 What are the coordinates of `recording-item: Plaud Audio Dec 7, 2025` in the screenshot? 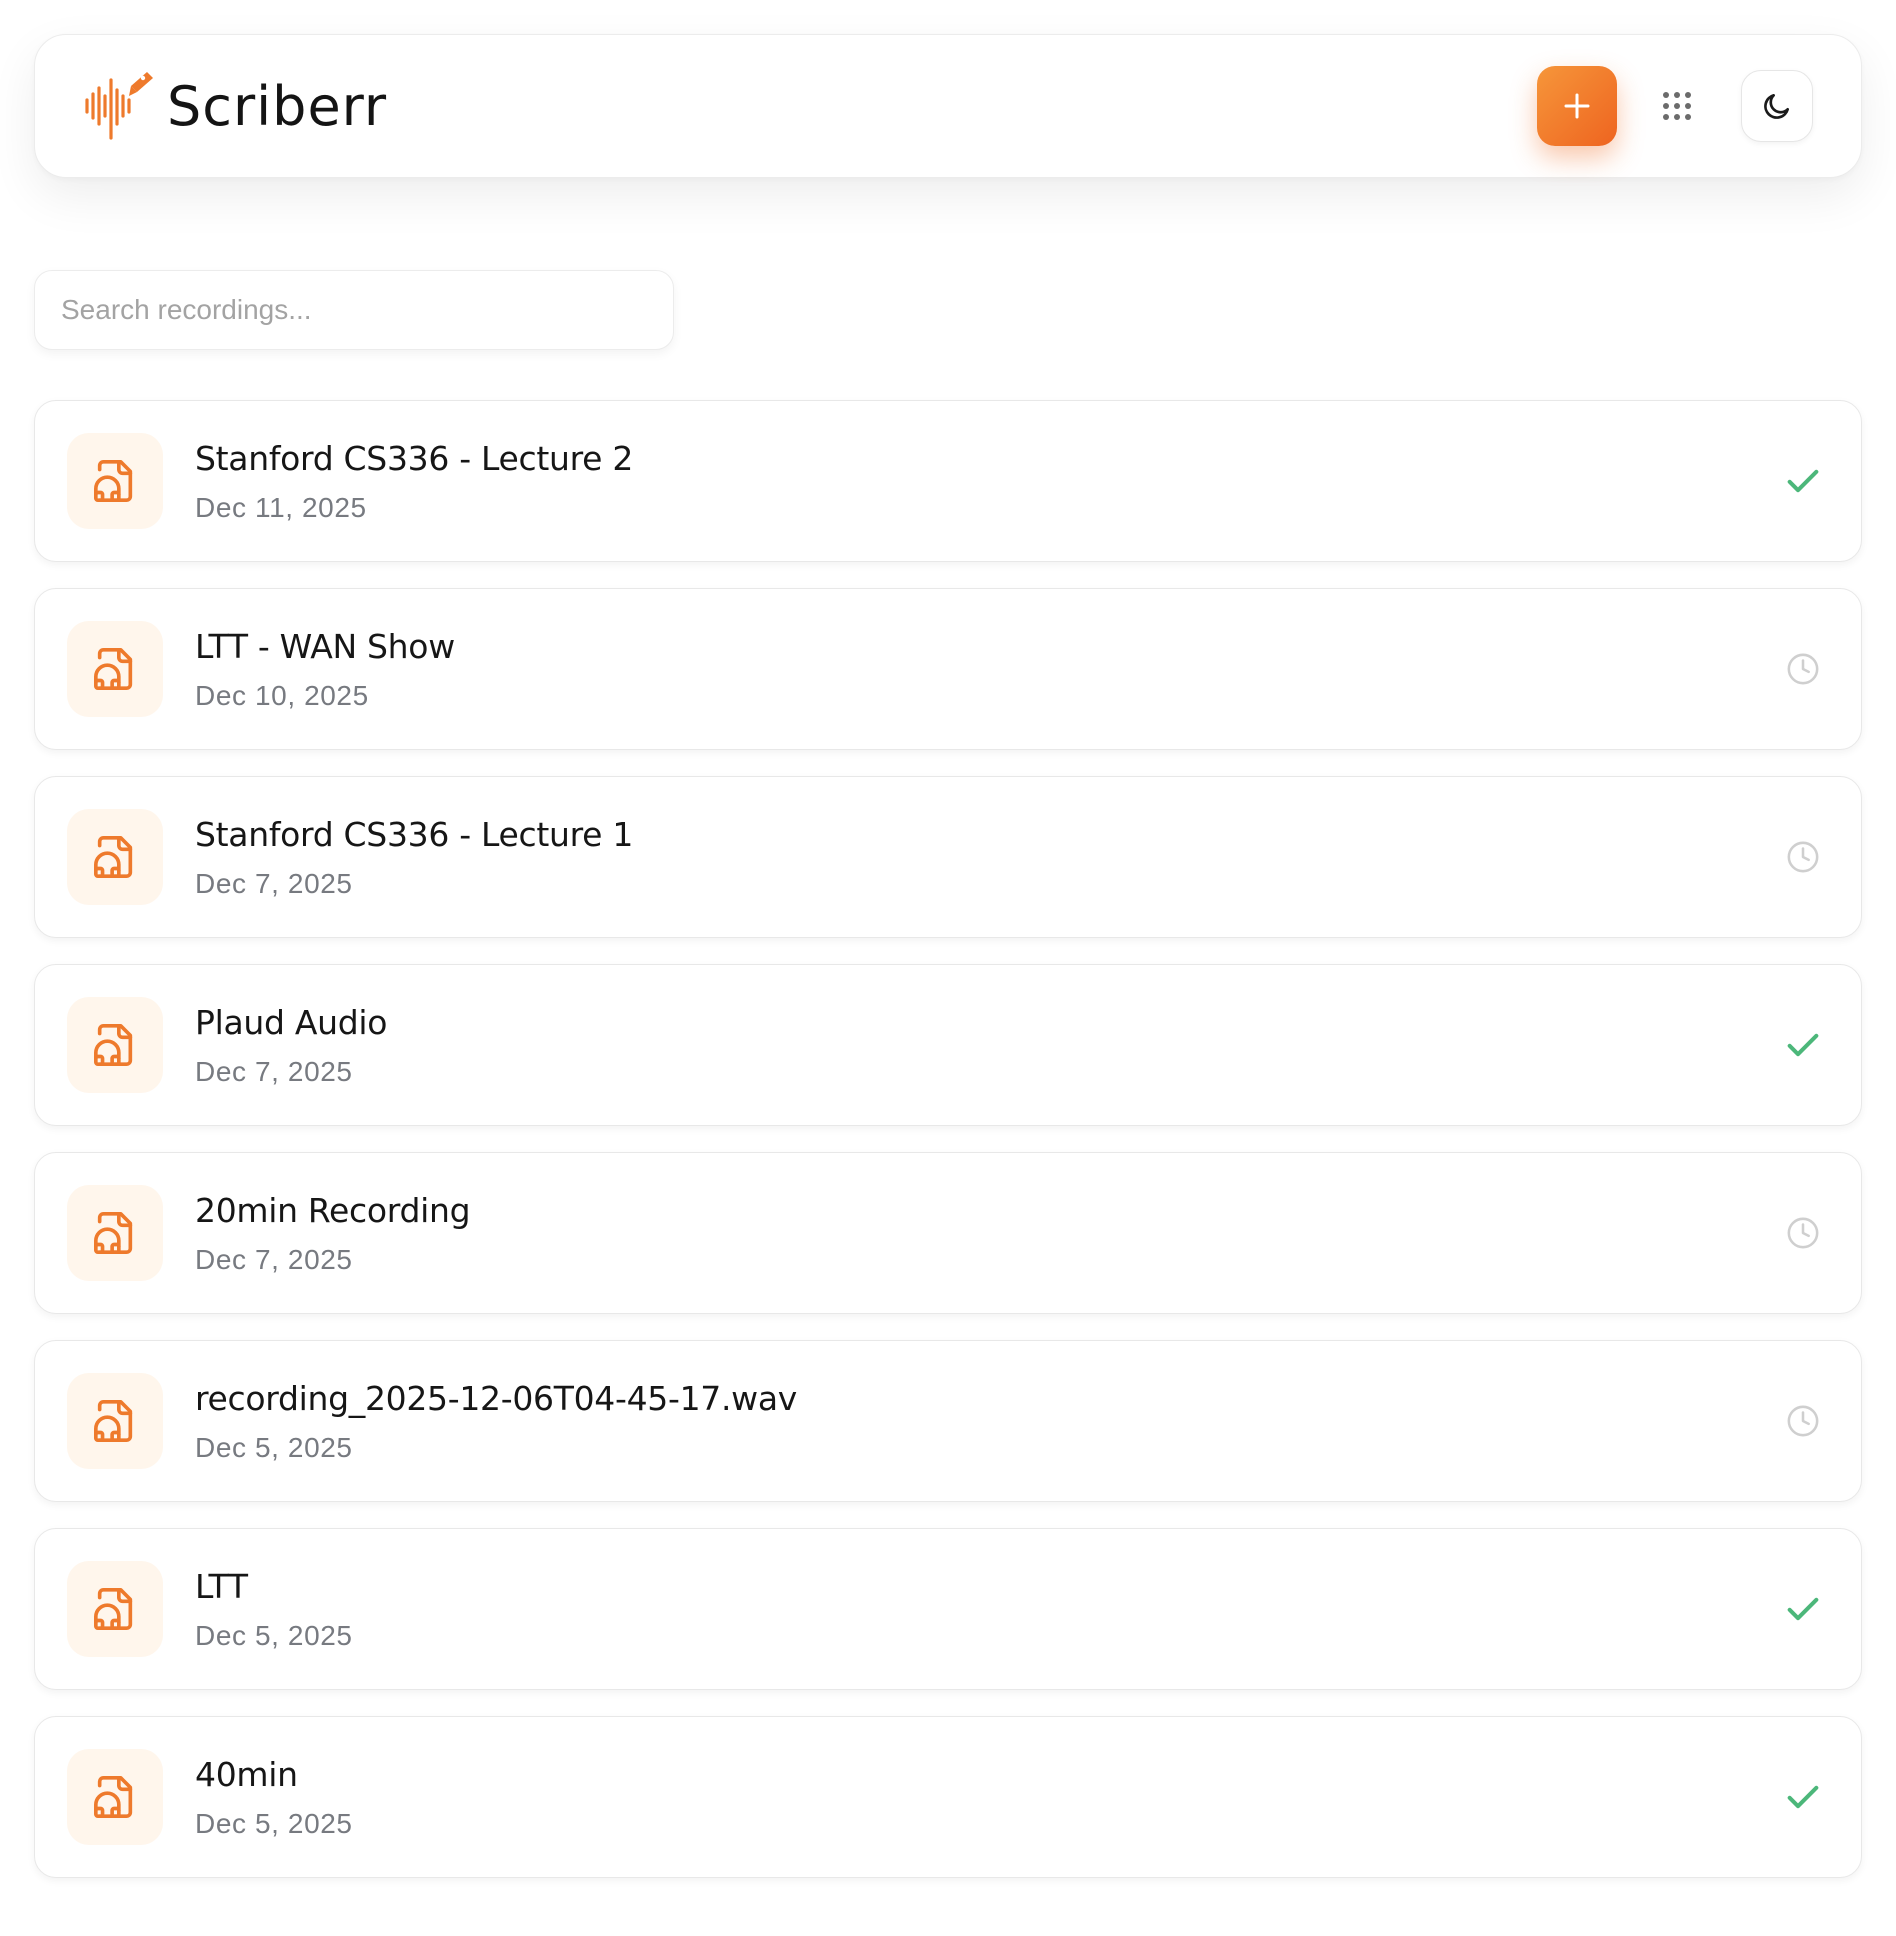 It's located at (948, 1045).